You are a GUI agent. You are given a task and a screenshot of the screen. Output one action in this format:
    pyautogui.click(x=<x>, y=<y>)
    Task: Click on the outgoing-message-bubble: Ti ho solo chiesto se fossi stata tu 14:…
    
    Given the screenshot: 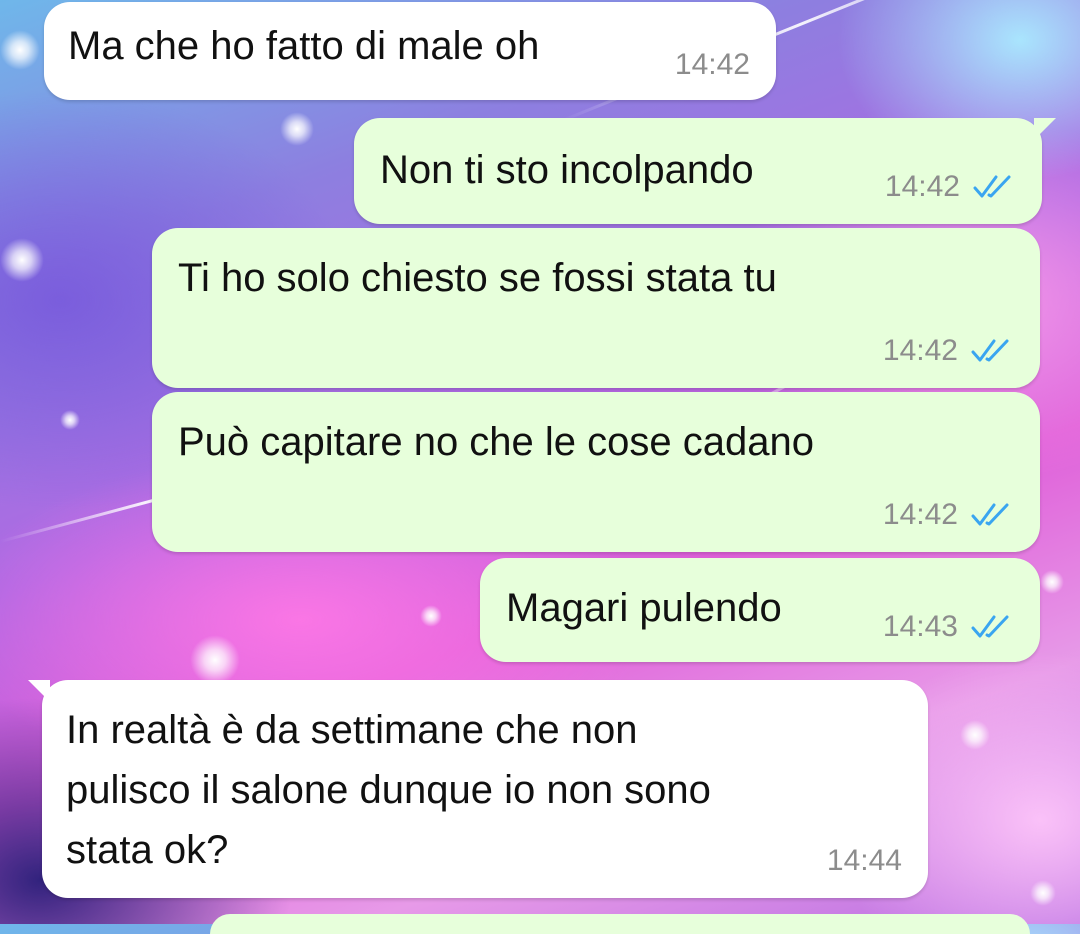 What is the action you would take?
    pyautogui.click(x=596, y=308)
    